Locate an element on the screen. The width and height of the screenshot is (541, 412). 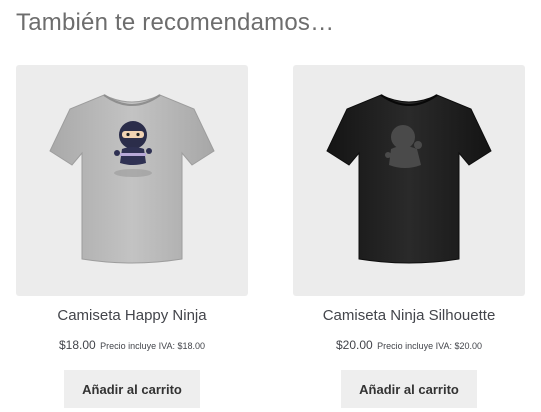
product-title: Camiseta Happy Ninja is located at coordinates (132, 316).